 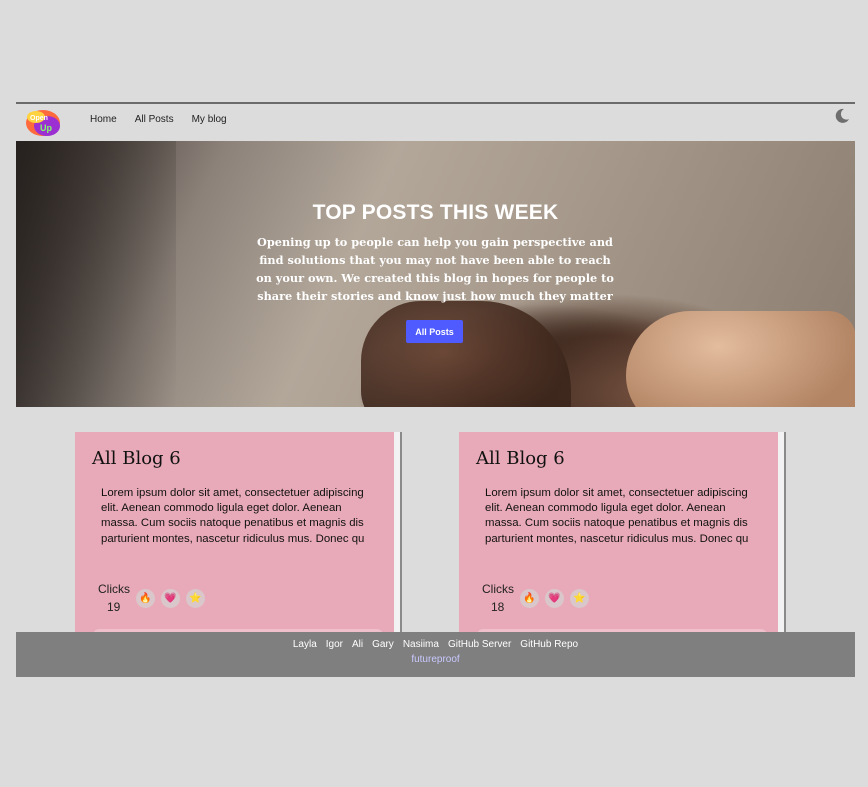 I want to click on clicks-count: 19, so click(x=114, y=607).